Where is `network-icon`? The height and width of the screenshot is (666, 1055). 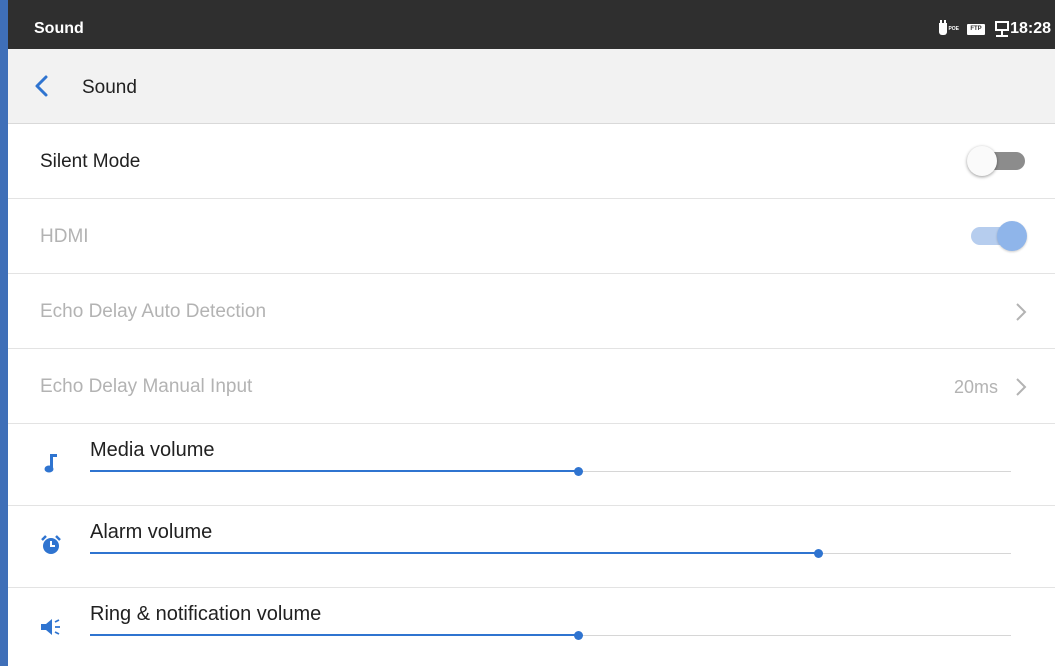
network-icon is located at coordinates (1002, 29).